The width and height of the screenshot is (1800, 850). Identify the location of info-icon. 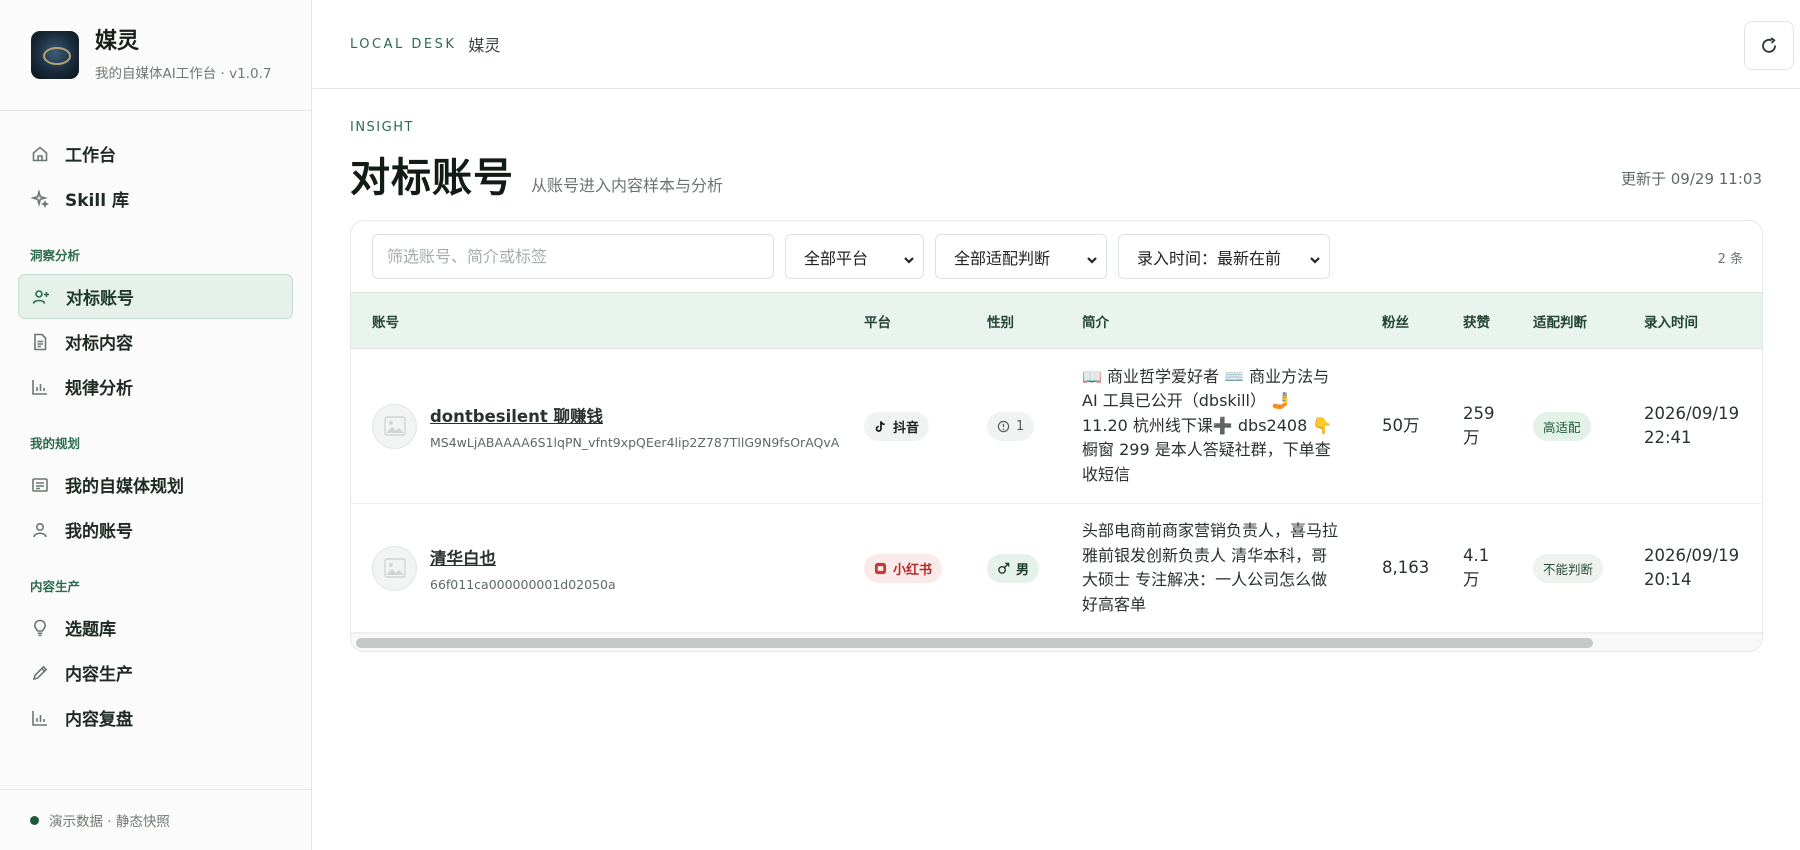
(1003, 426).